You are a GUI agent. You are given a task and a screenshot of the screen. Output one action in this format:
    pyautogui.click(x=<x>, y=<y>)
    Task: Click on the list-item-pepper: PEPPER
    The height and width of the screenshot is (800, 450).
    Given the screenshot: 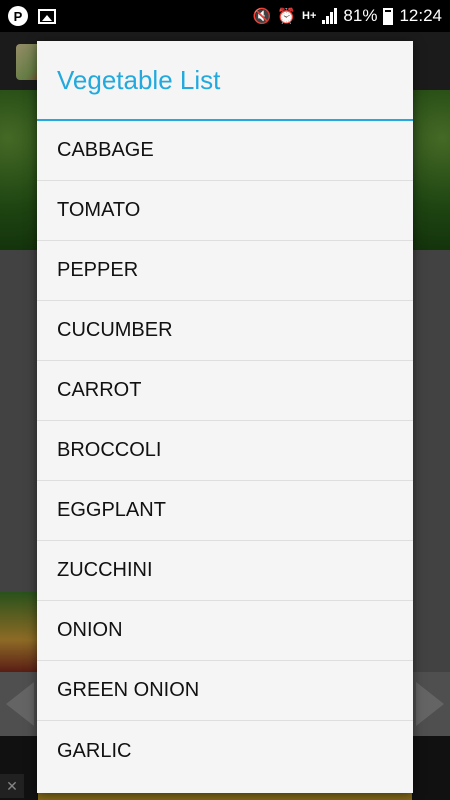 What is the action you would take?
    pyautogui.click(x=225, y=271)
    